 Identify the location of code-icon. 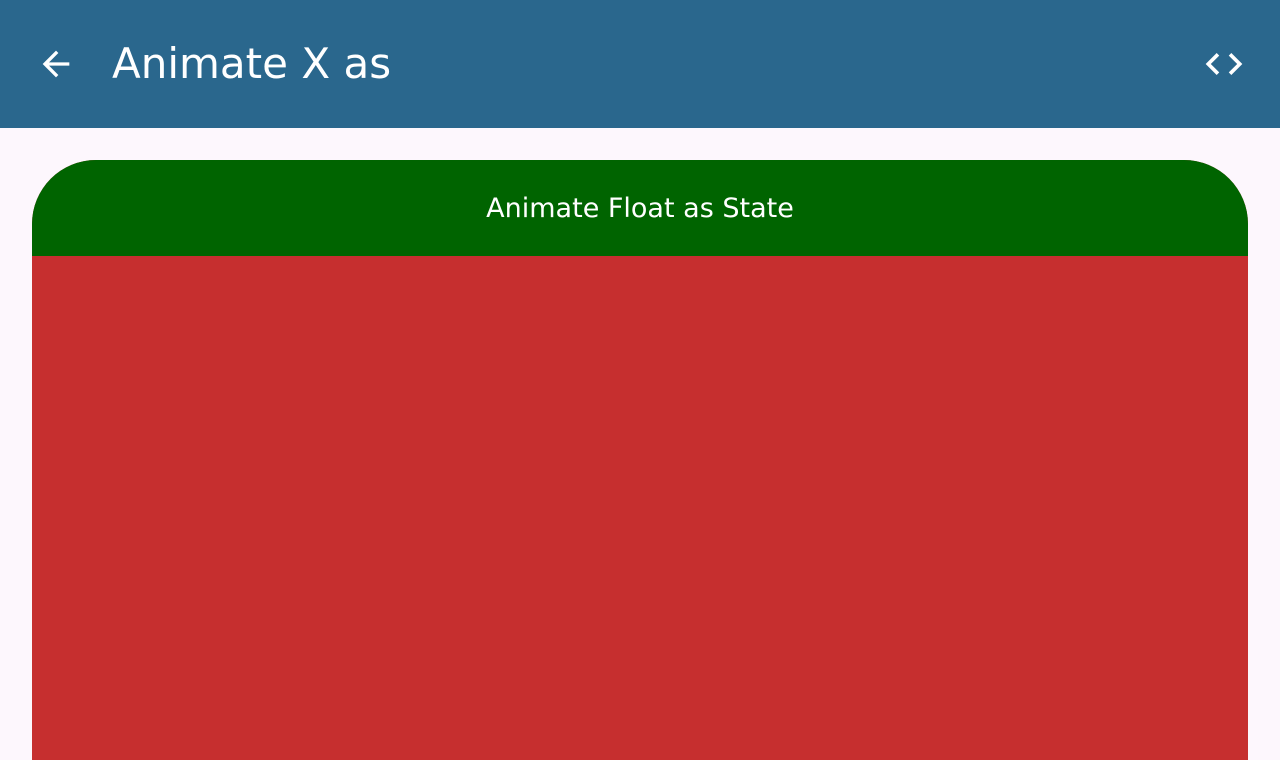
(1224, 64).